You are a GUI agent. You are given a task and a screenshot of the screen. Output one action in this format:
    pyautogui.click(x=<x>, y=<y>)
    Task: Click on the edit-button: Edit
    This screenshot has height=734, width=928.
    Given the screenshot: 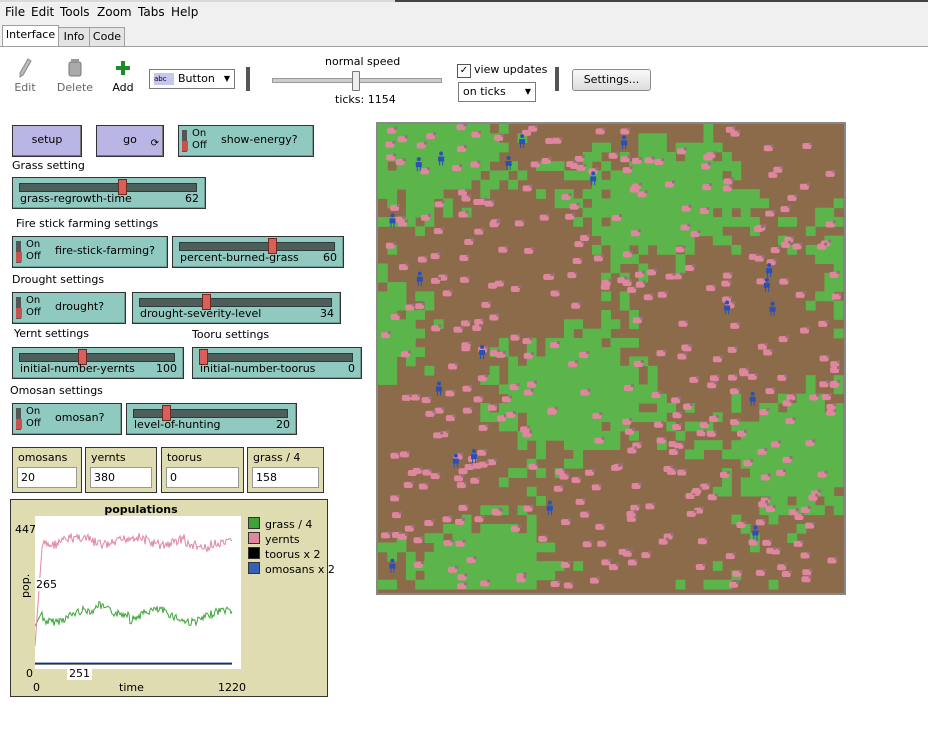 What is the action you would take?
    pyautogui.click(x=25, y=74)
    